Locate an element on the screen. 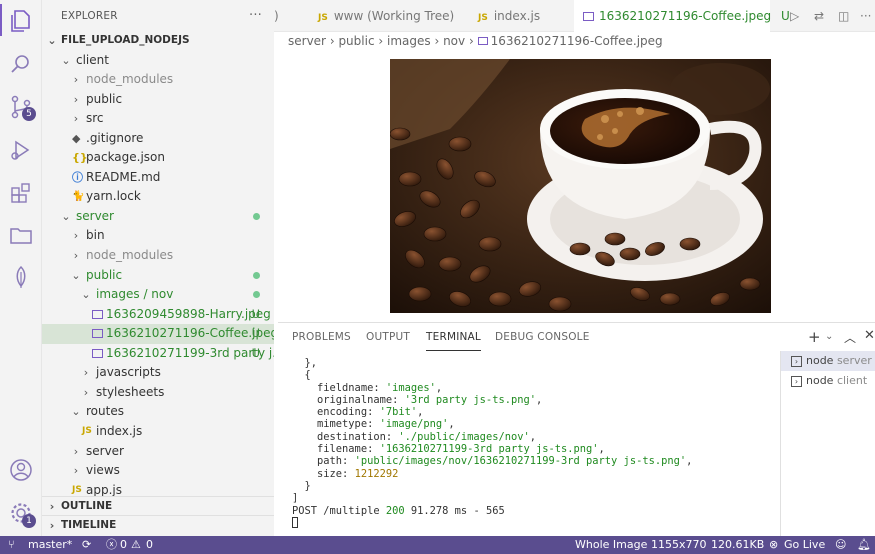  tree-item-label: client is located at coordinates (92, 59).